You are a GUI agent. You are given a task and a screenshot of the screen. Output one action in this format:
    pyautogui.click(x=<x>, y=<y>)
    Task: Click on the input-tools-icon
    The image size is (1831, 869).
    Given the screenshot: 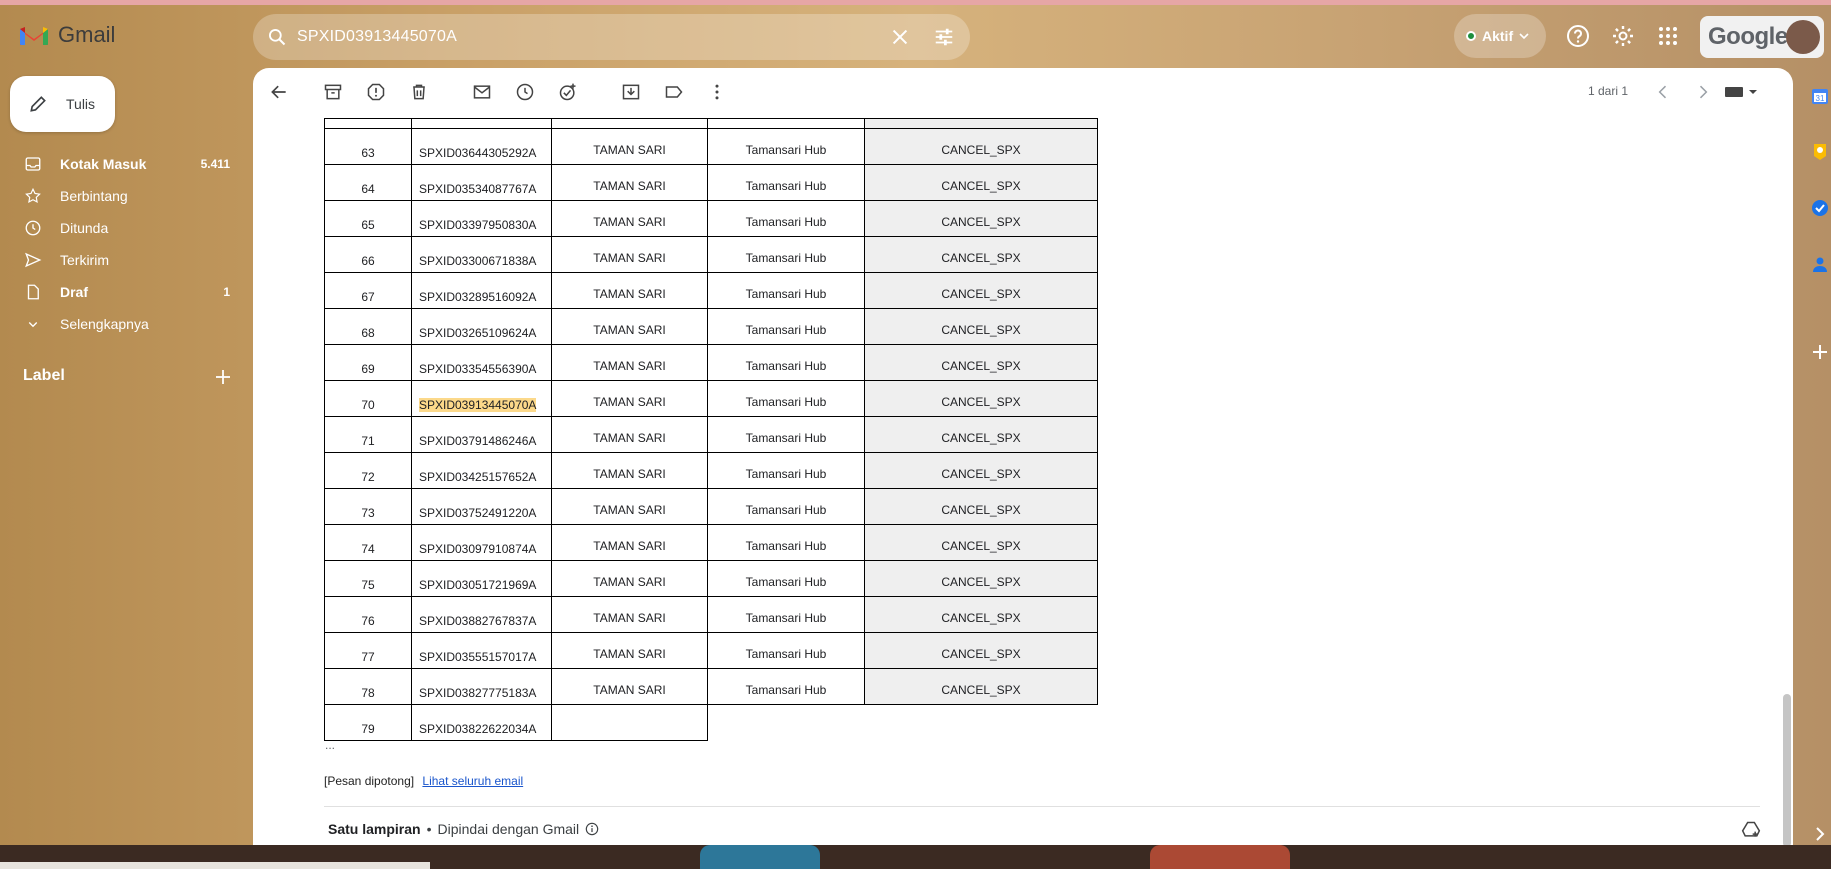 What is the action you would take?
    pyautogui.click(x=1741, y=92)
    